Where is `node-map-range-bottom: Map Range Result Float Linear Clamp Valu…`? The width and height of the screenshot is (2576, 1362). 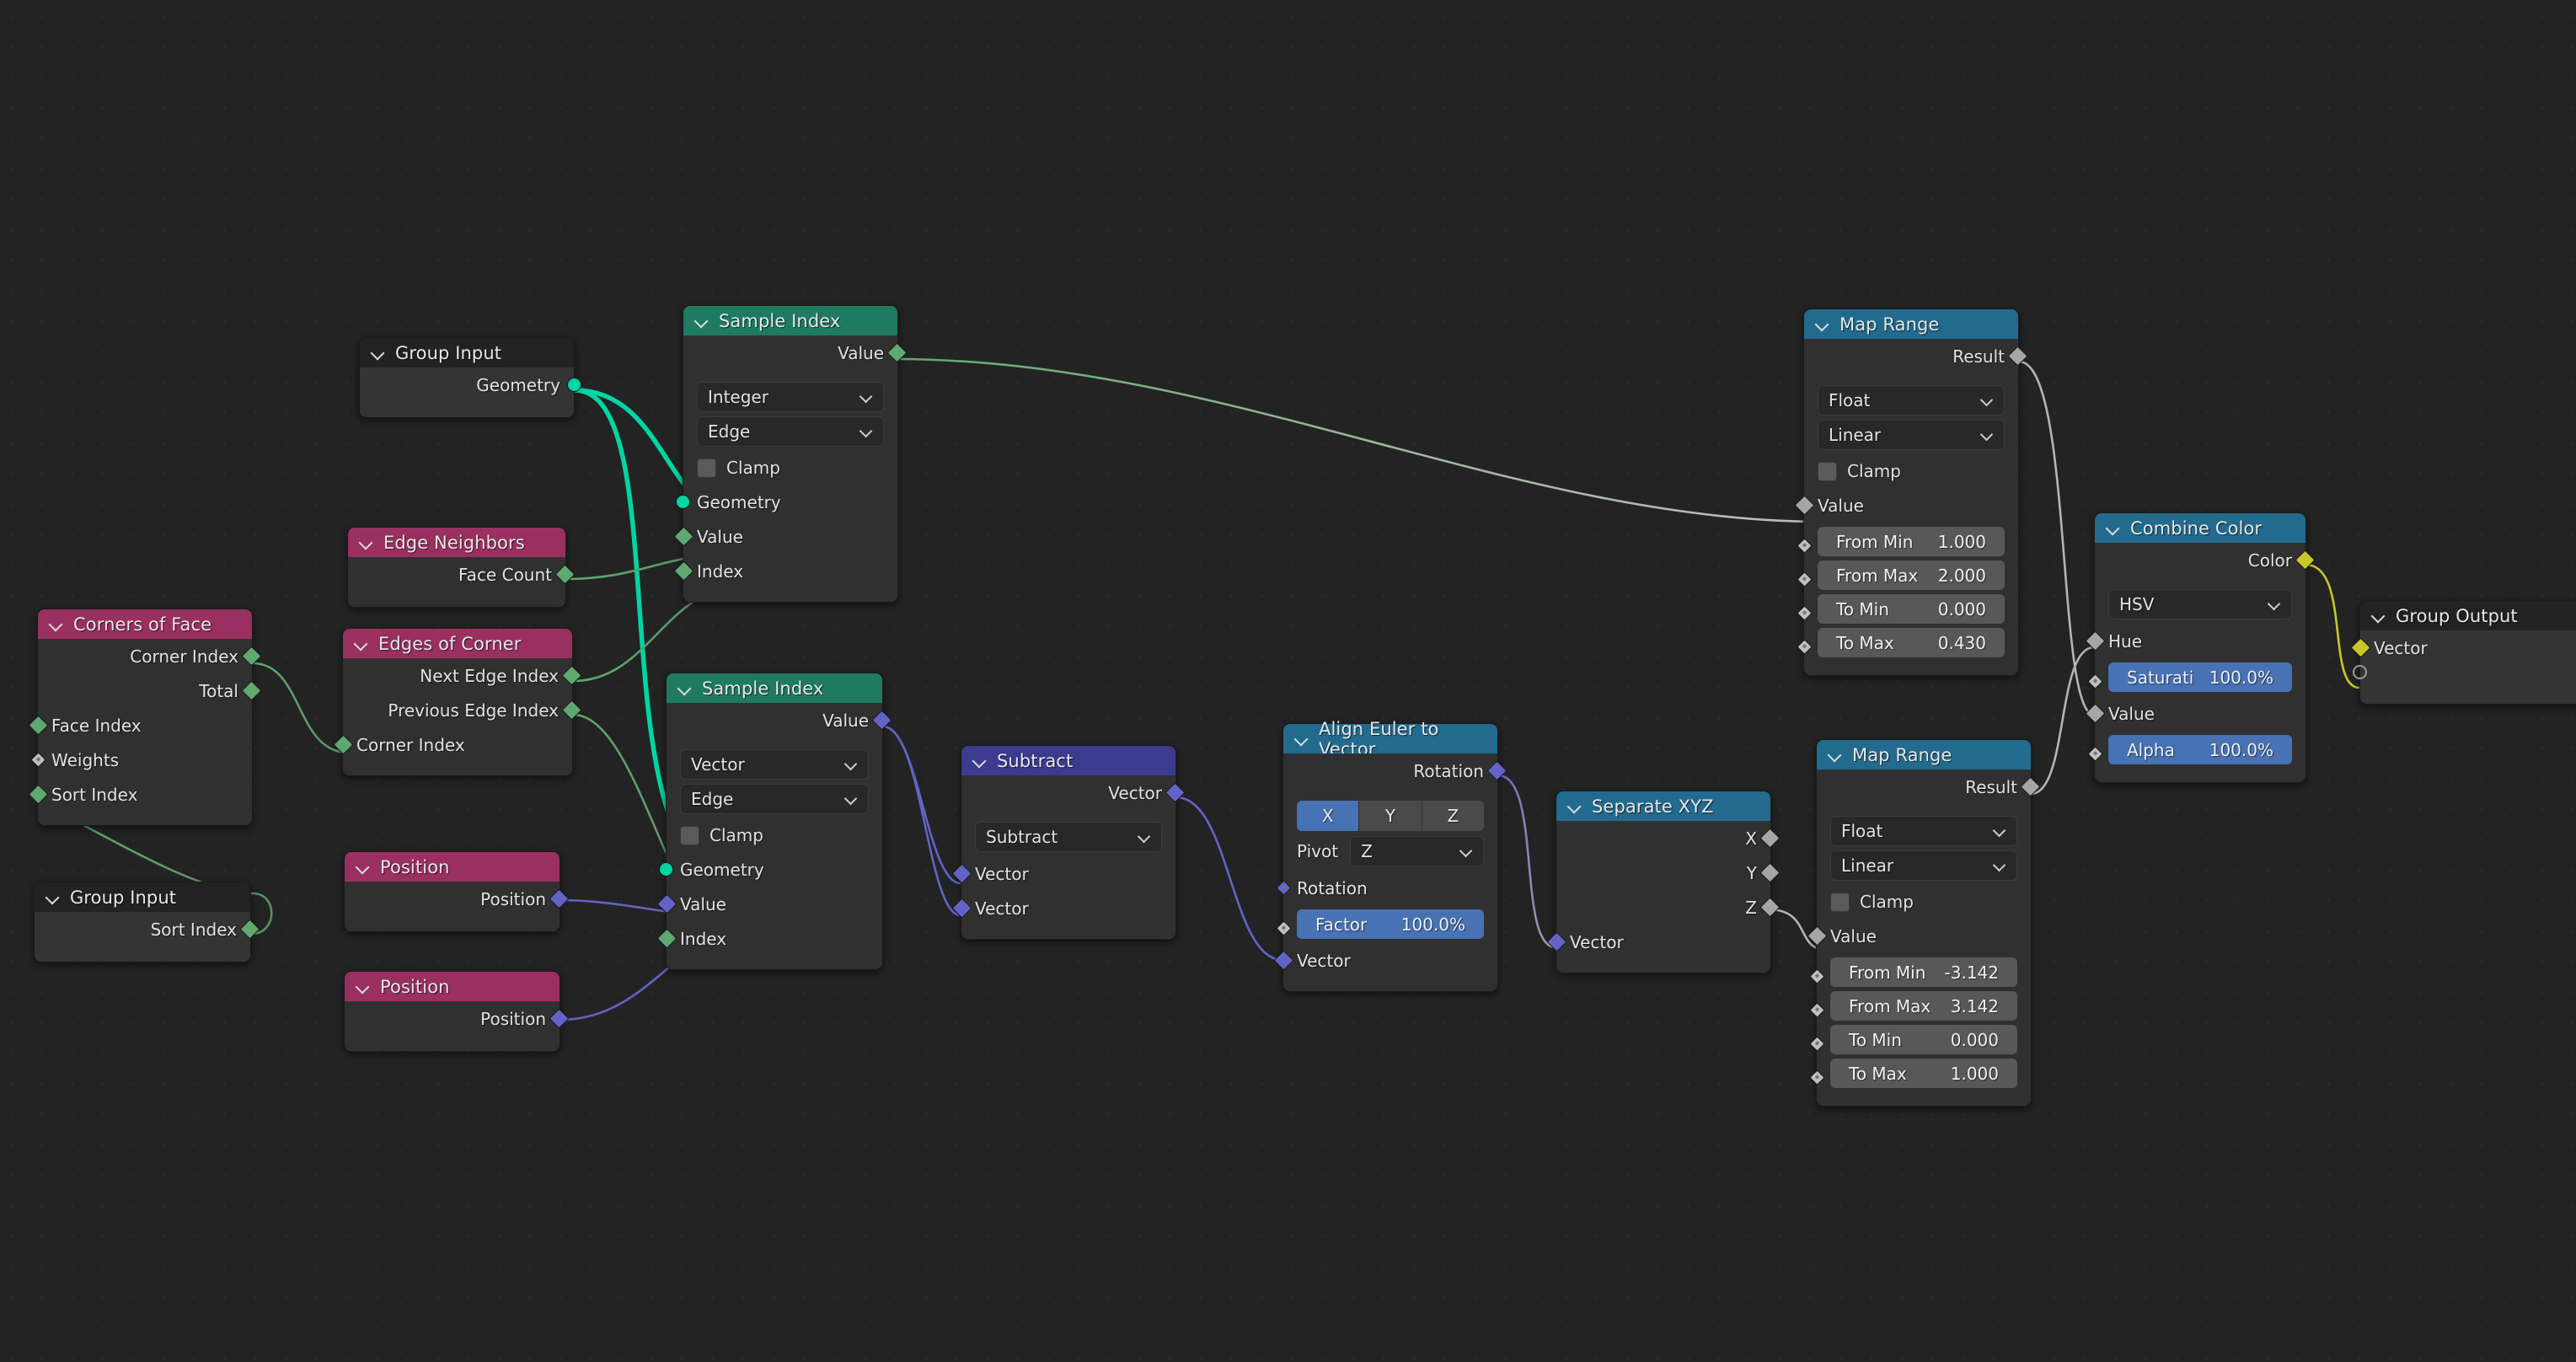 node-map-range-bottom: Map Range Result Float Linear Clamp Valu… is located at coordinates (1924, 923).